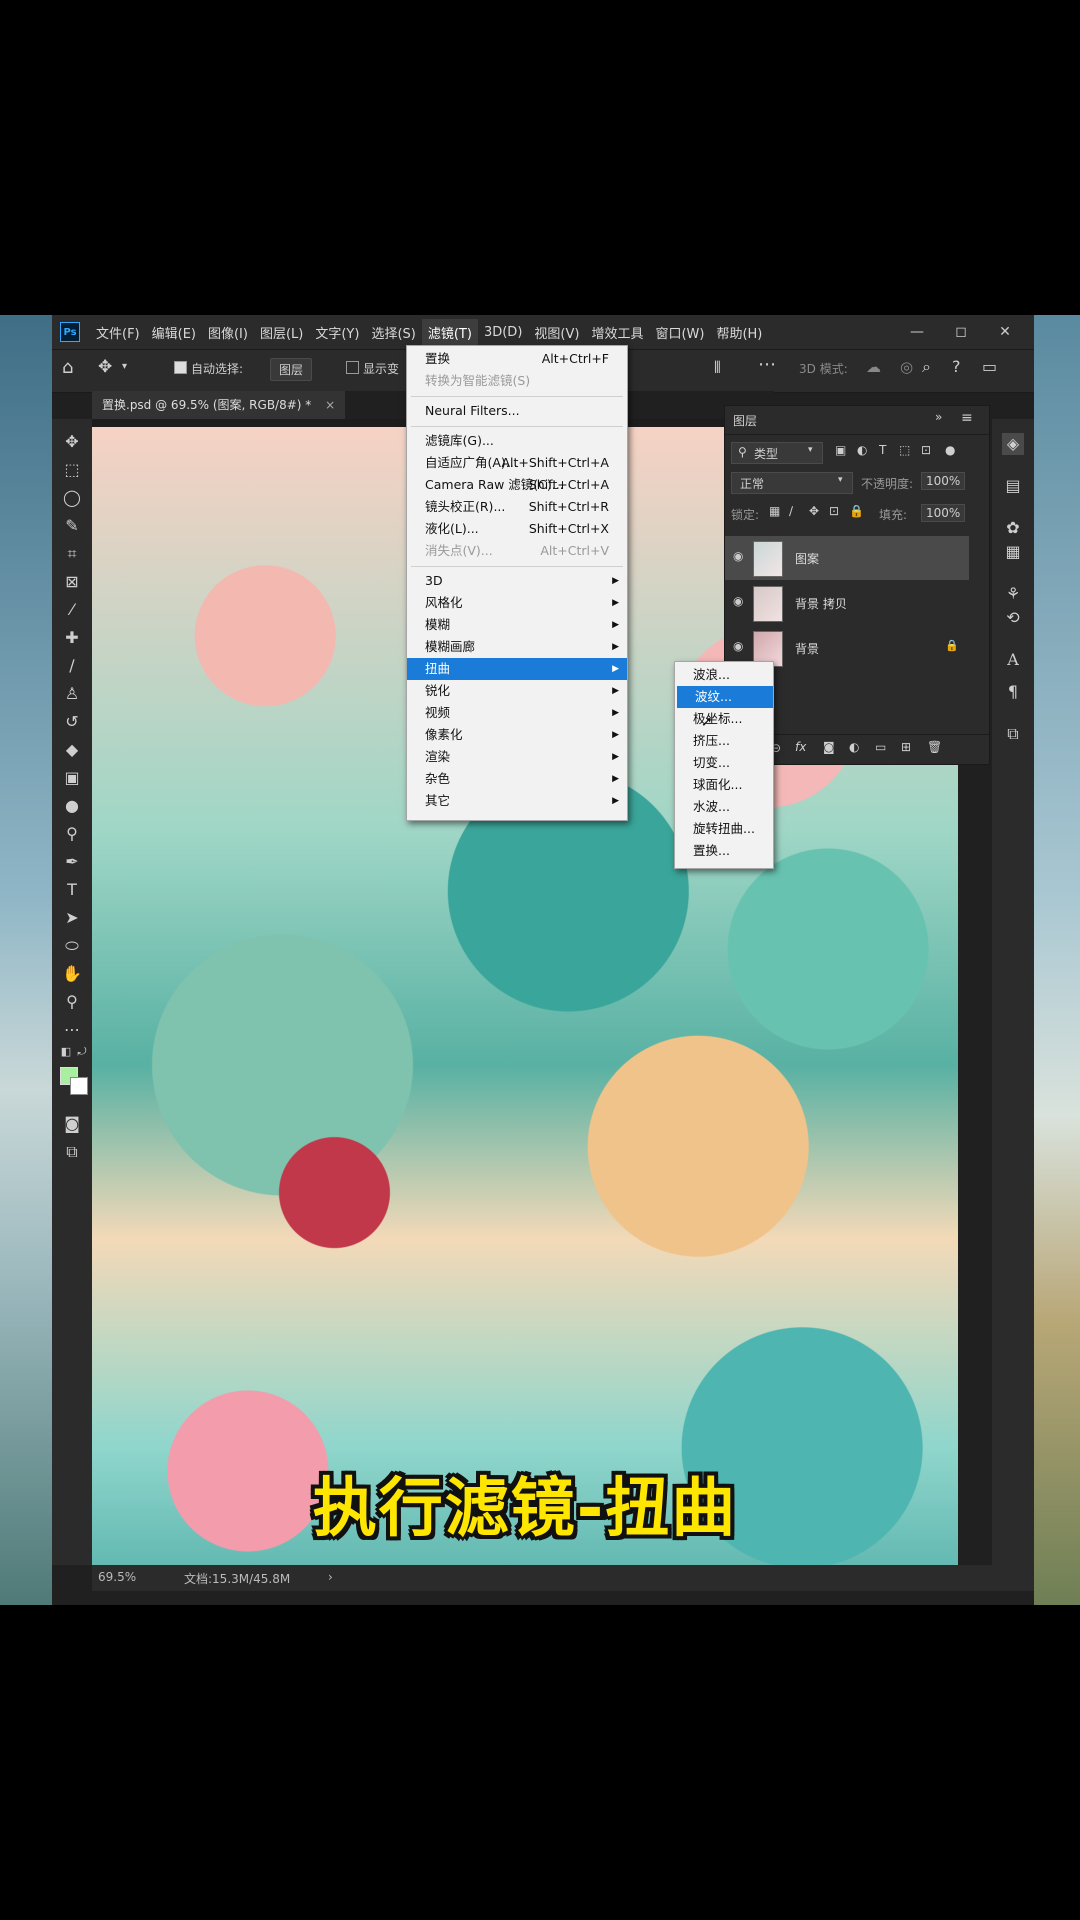  I want to click on type-tool-icon: T, so click(72, 890).